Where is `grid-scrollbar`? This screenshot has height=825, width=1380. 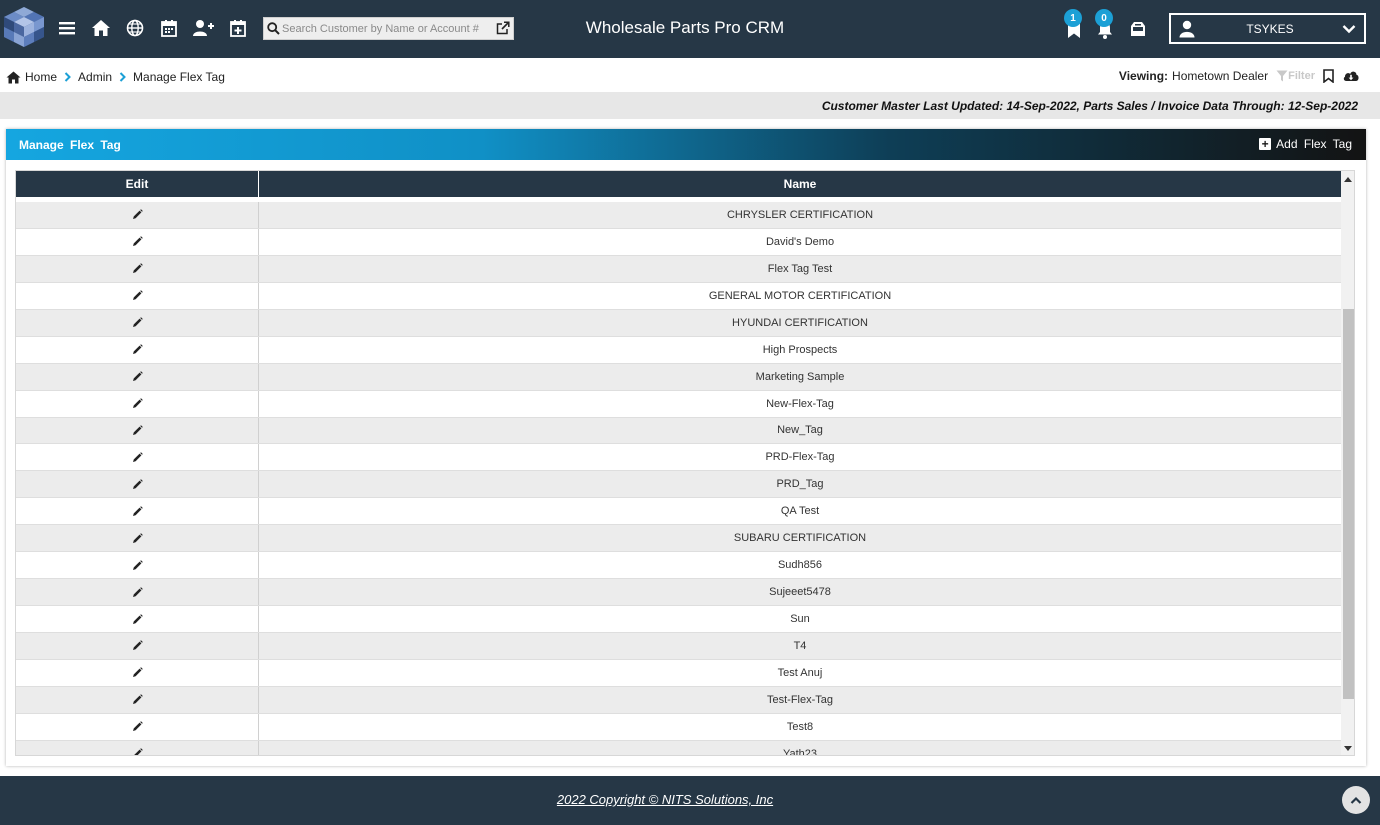
grid-scrollbar is located at coordinates (1347, 463).